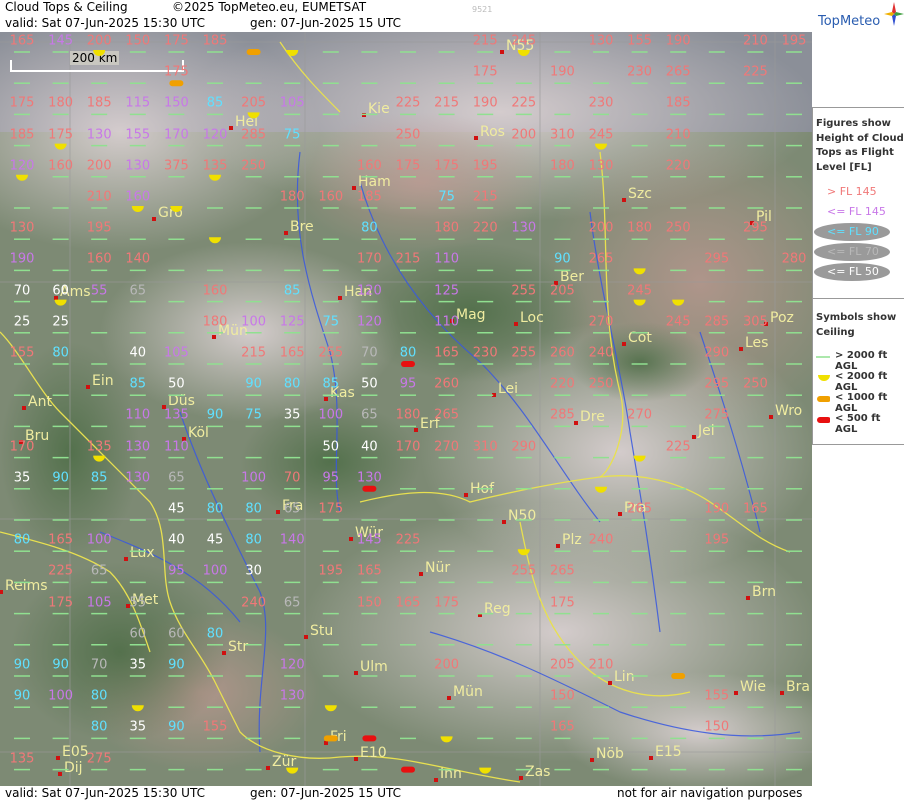 This screenshot has width=904, height=801. What do you see at coordinates (572, 277) in the screenshot?
I see `city-label: Ber` at bounding box center [572, 277].